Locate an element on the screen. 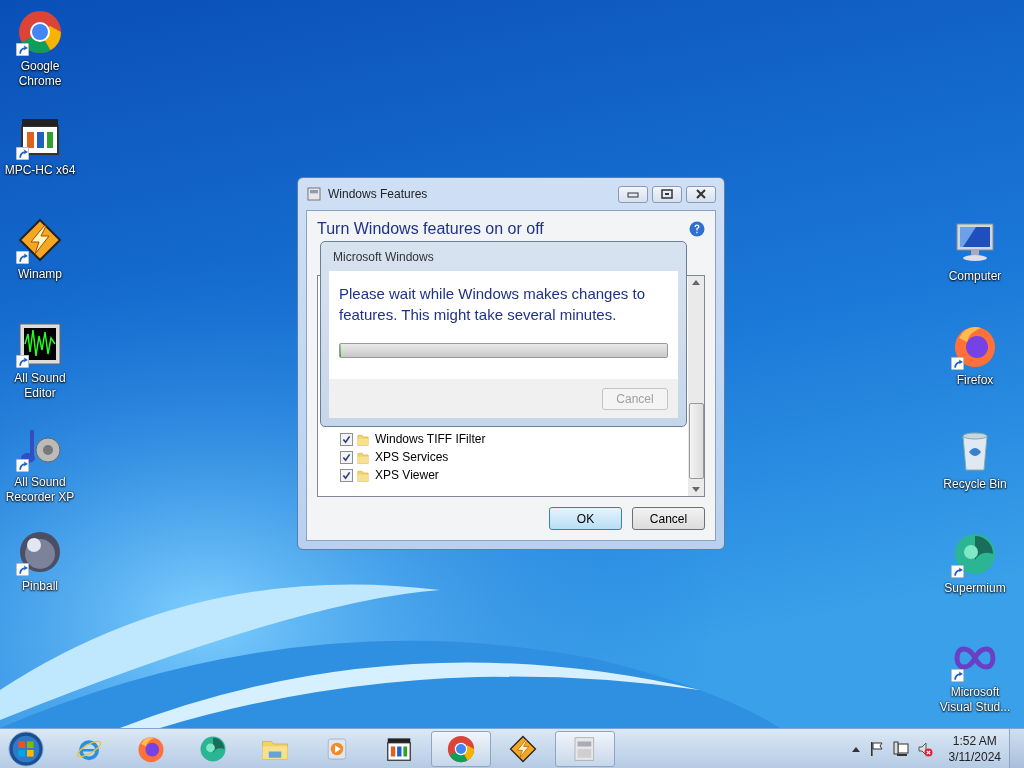  help-icon is located at coordinates (697, 229).